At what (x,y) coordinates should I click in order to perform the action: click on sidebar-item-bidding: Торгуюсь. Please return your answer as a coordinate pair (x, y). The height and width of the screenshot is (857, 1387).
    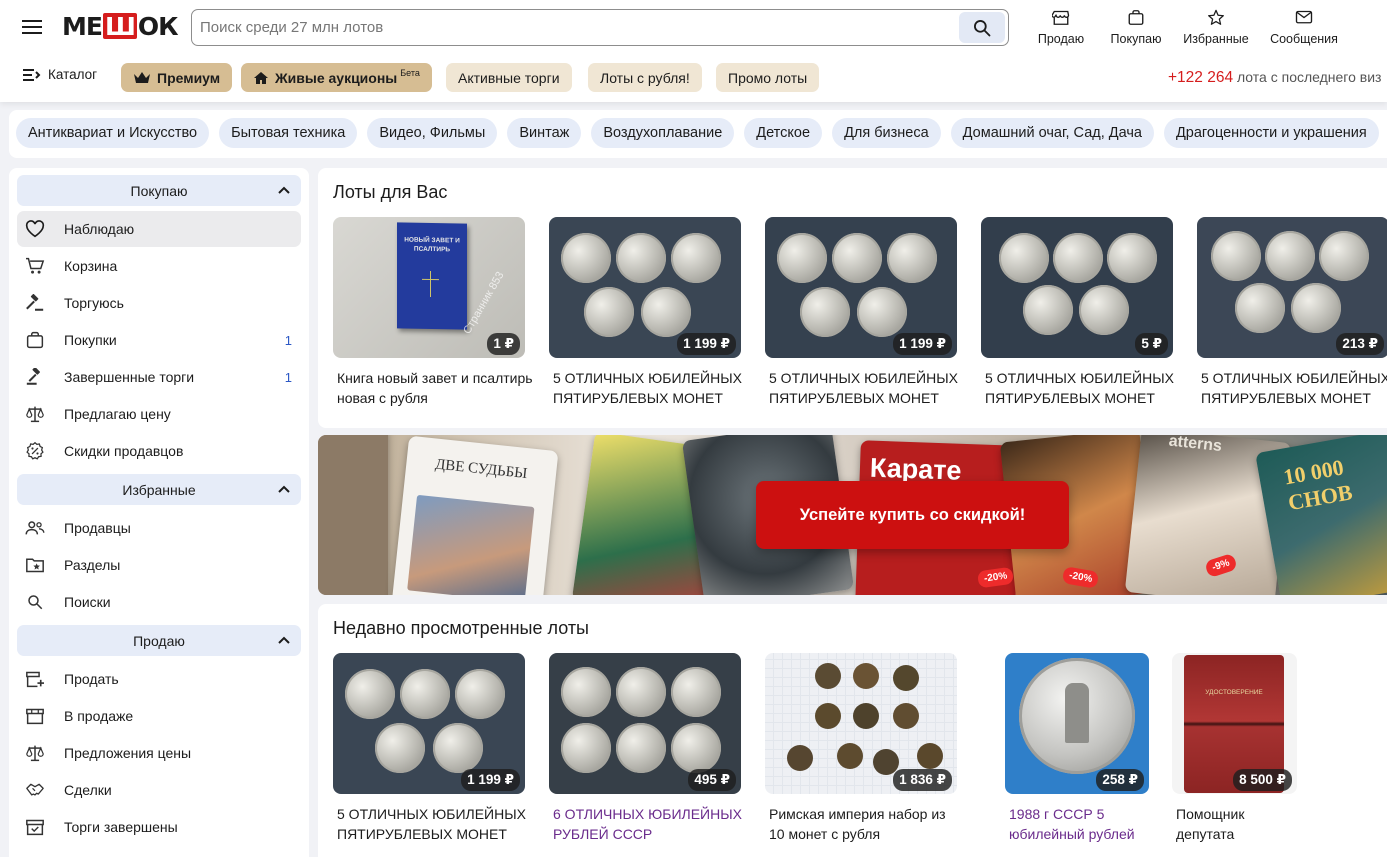
    Looking at the image, I should click on (159, 303).